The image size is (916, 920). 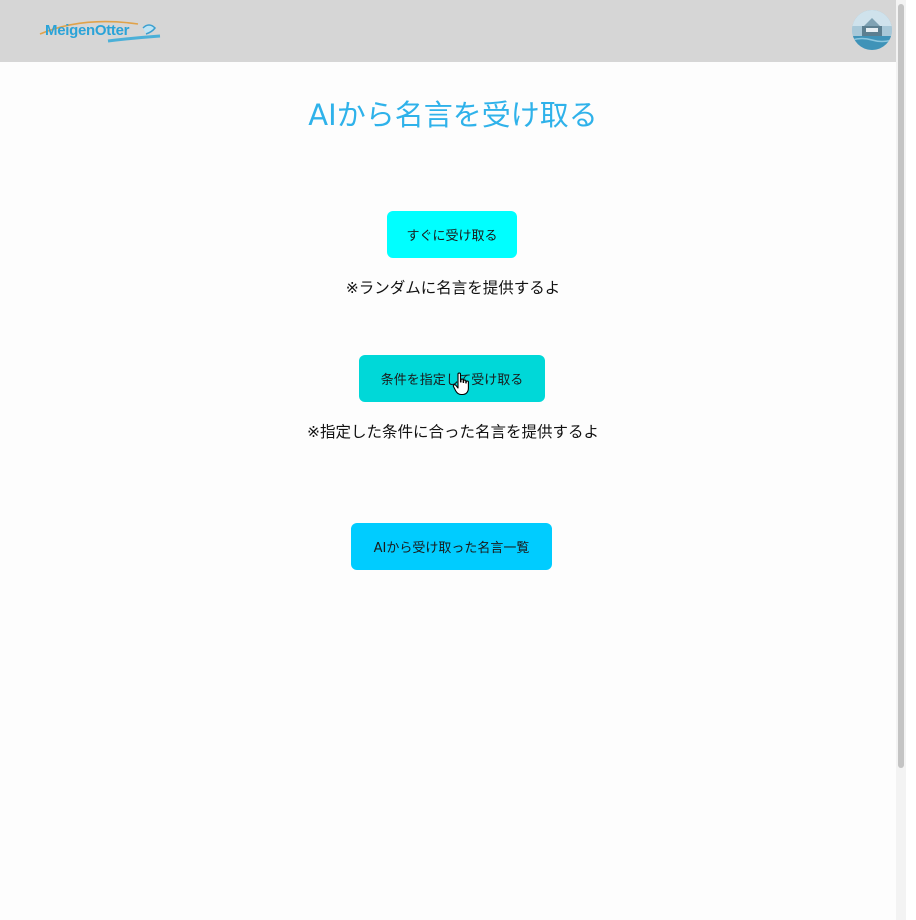 I want to click on app-header: MeigenOtter, so click(x=453, y=31).